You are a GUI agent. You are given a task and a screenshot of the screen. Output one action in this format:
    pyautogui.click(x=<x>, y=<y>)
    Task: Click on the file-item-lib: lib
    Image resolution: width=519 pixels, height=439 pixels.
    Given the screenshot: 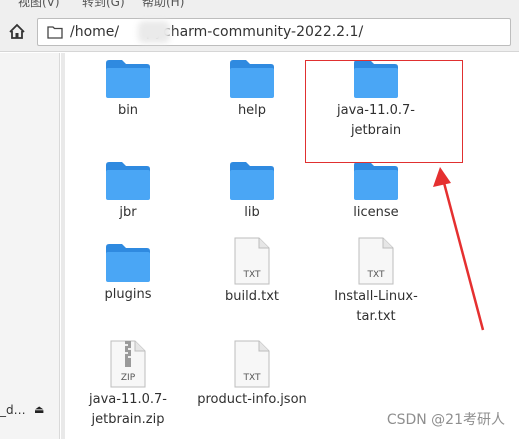 What is the action you would take?
    pyautogui.click(x=252, y=192)
    